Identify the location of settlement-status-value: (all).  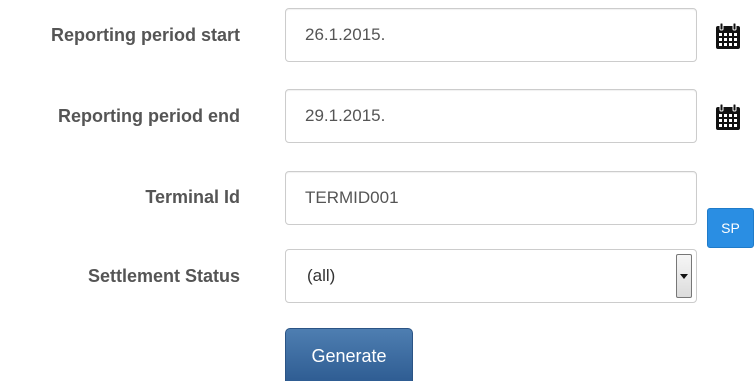
(321, 275).